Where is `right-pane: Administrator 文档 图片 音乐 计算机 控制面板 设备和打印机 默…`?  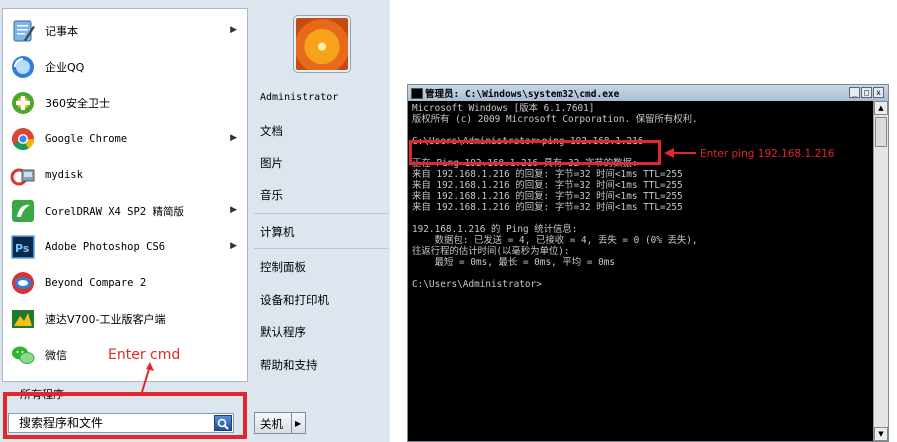 right-pane: Administrator 文档 图片 音乐 计算机 控制面板 设备和打印机 默… is located at coordinates (321, 208).